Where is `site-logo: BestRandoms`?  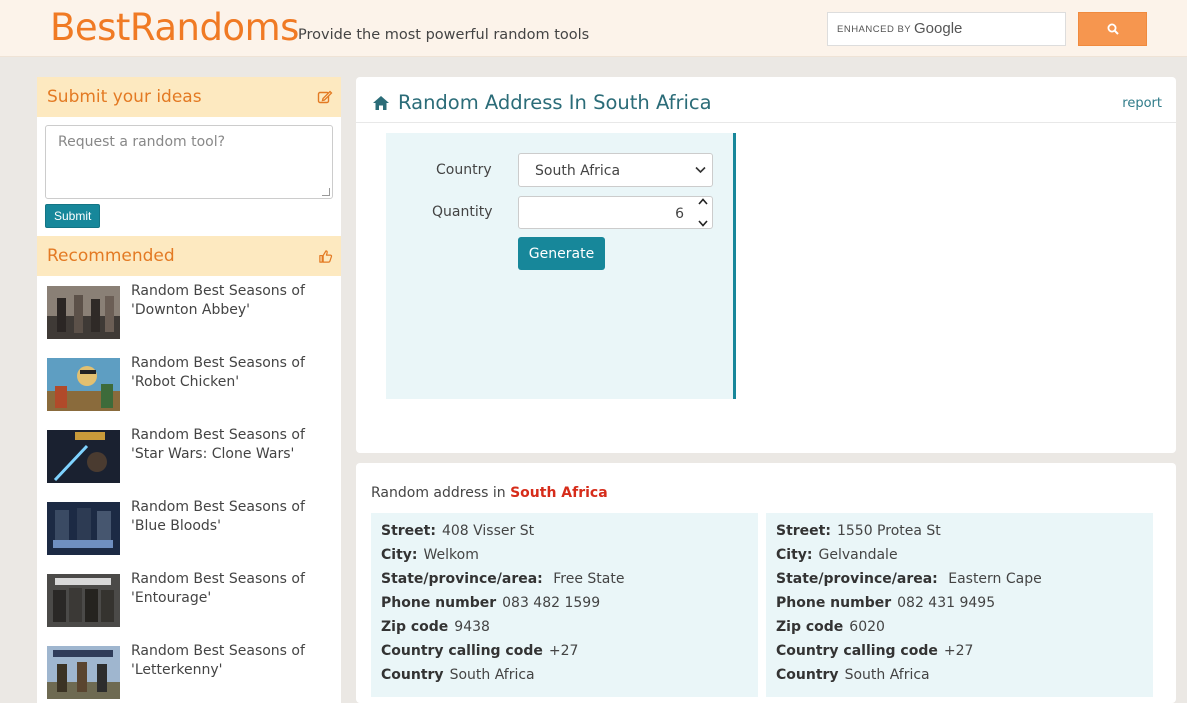
site-logo: BestRandoms is located at coordinates (174, 27).